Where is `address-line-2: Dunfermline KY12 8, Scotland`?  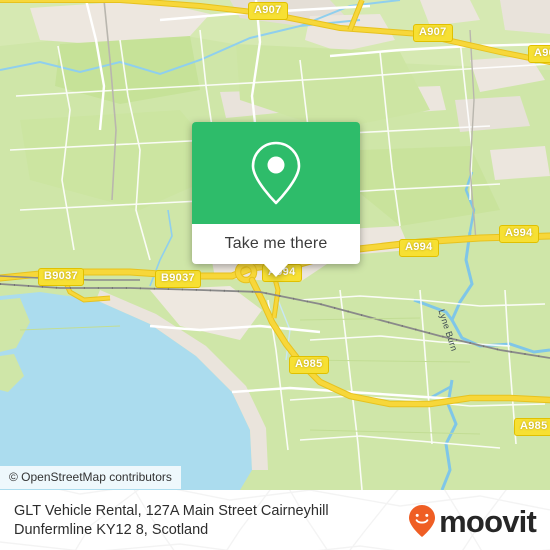
address-line-2: Dunfermline KY12 8, Scotland is located at coordinates (111, 530).